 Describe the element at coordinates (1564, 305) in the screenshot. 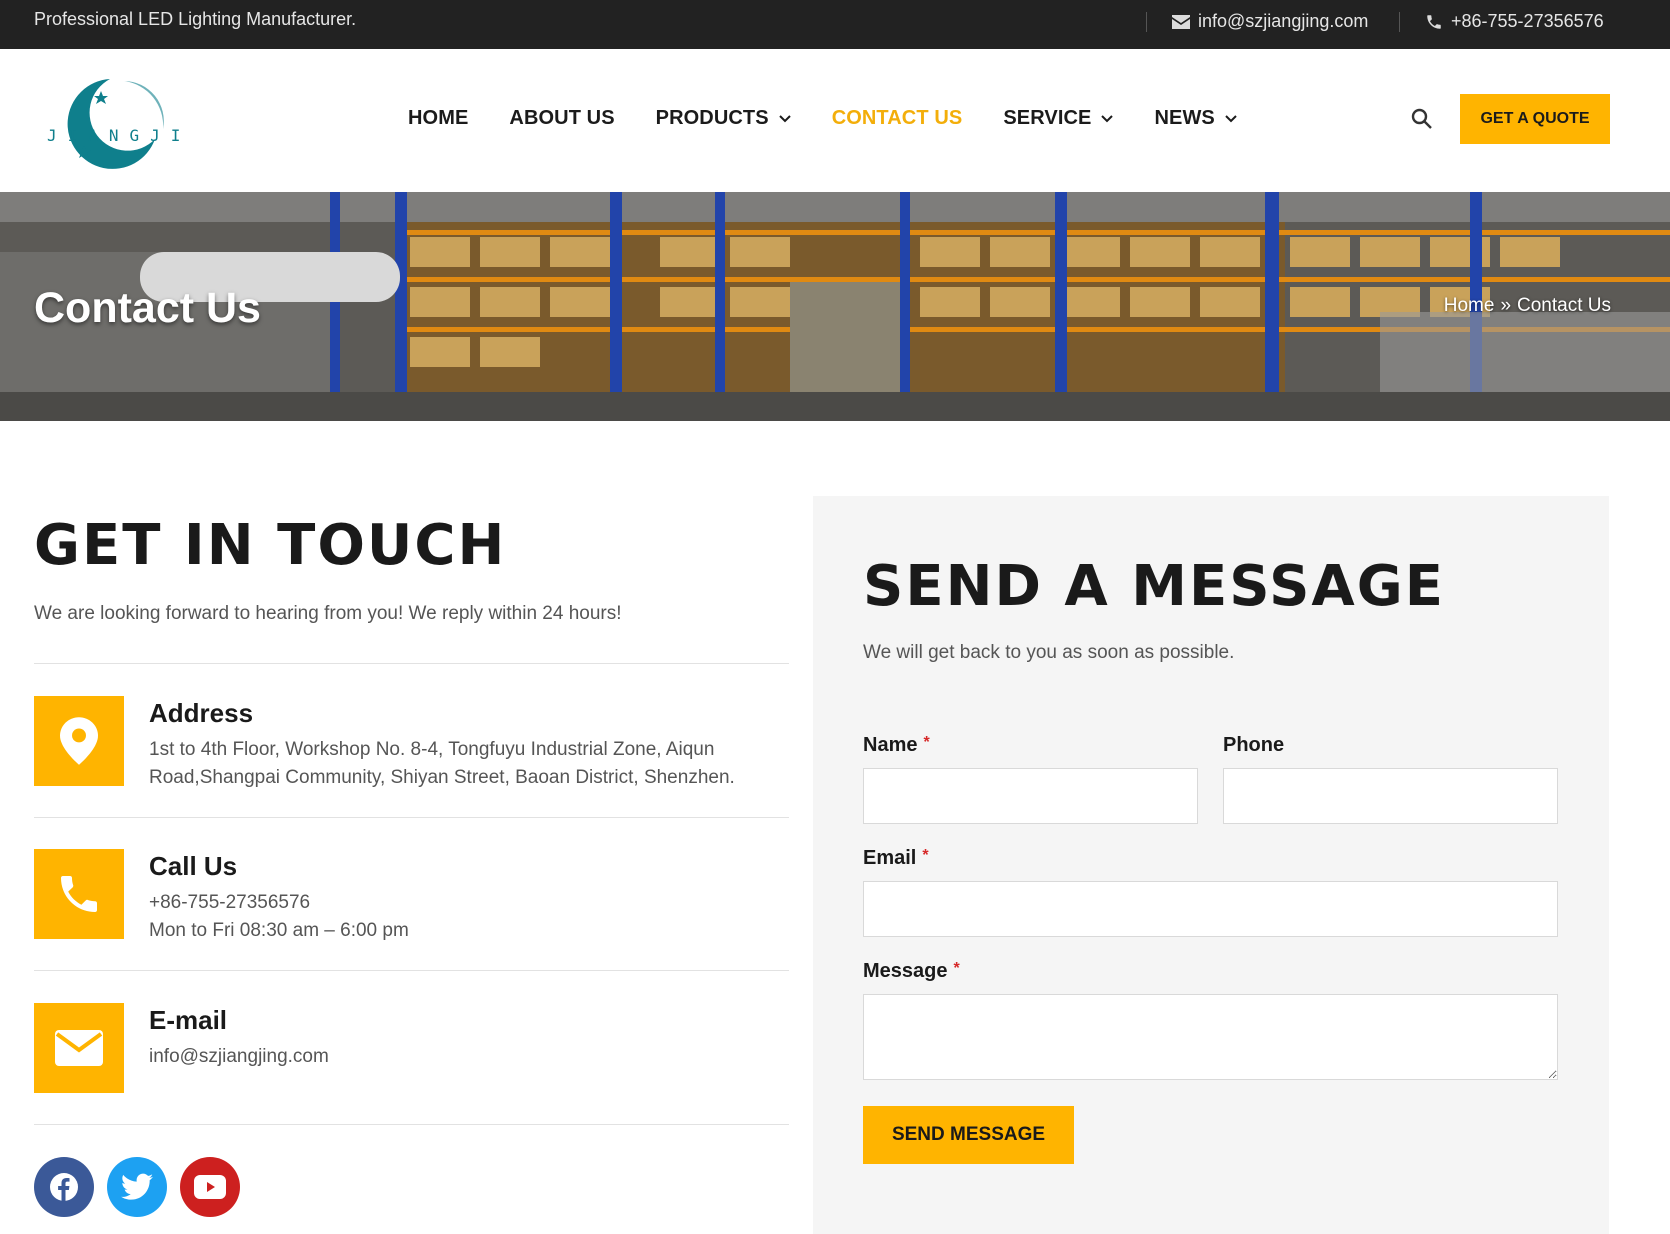

I see `breadcrumb-current: Contact Us` at that location.